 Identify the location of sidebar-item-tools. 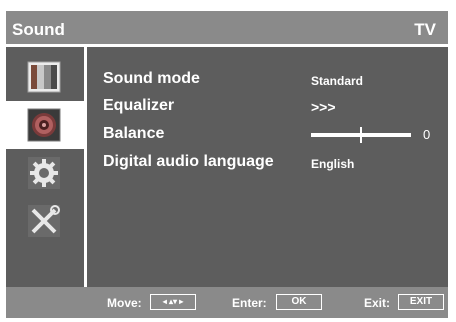
(45, 221).